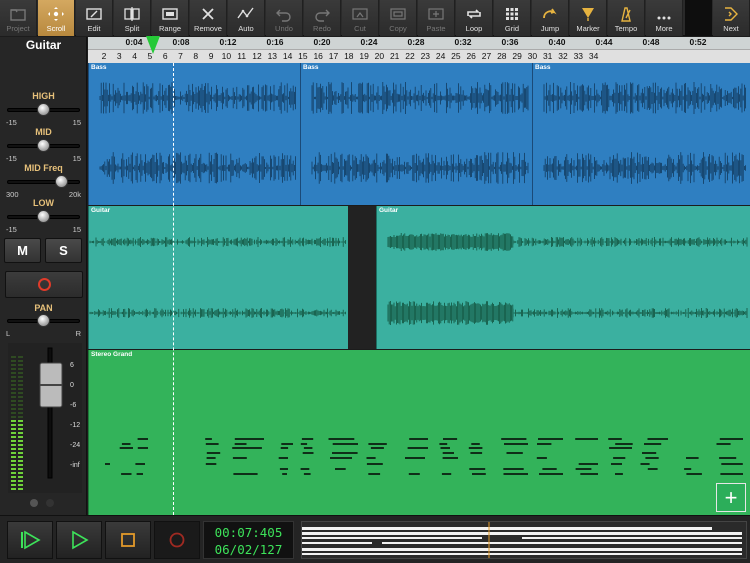  I want to click on eq-mid-min: -15, so click(11, 158).